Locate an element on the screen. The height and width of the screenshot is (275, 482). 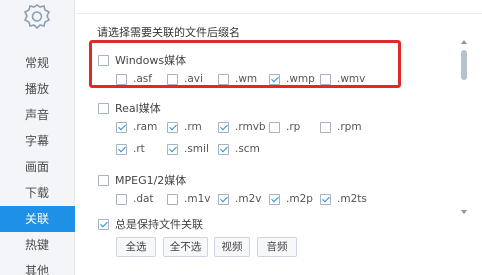
gear-icon is located at coordinates (37, 17).